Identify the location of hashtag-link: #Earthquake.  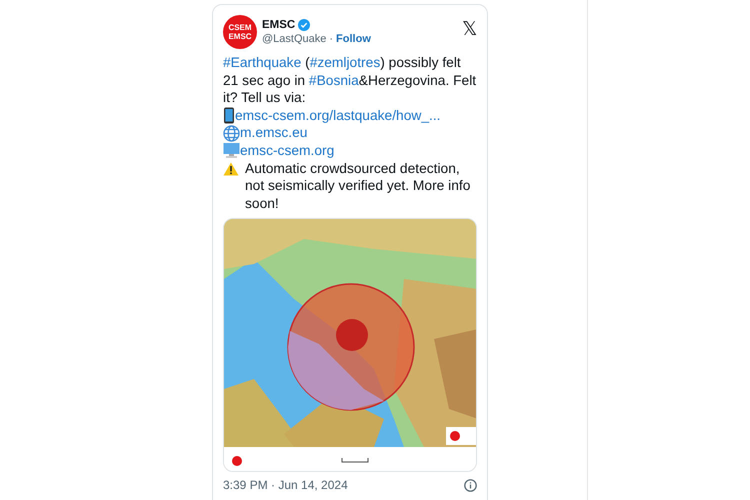
(262, 62).